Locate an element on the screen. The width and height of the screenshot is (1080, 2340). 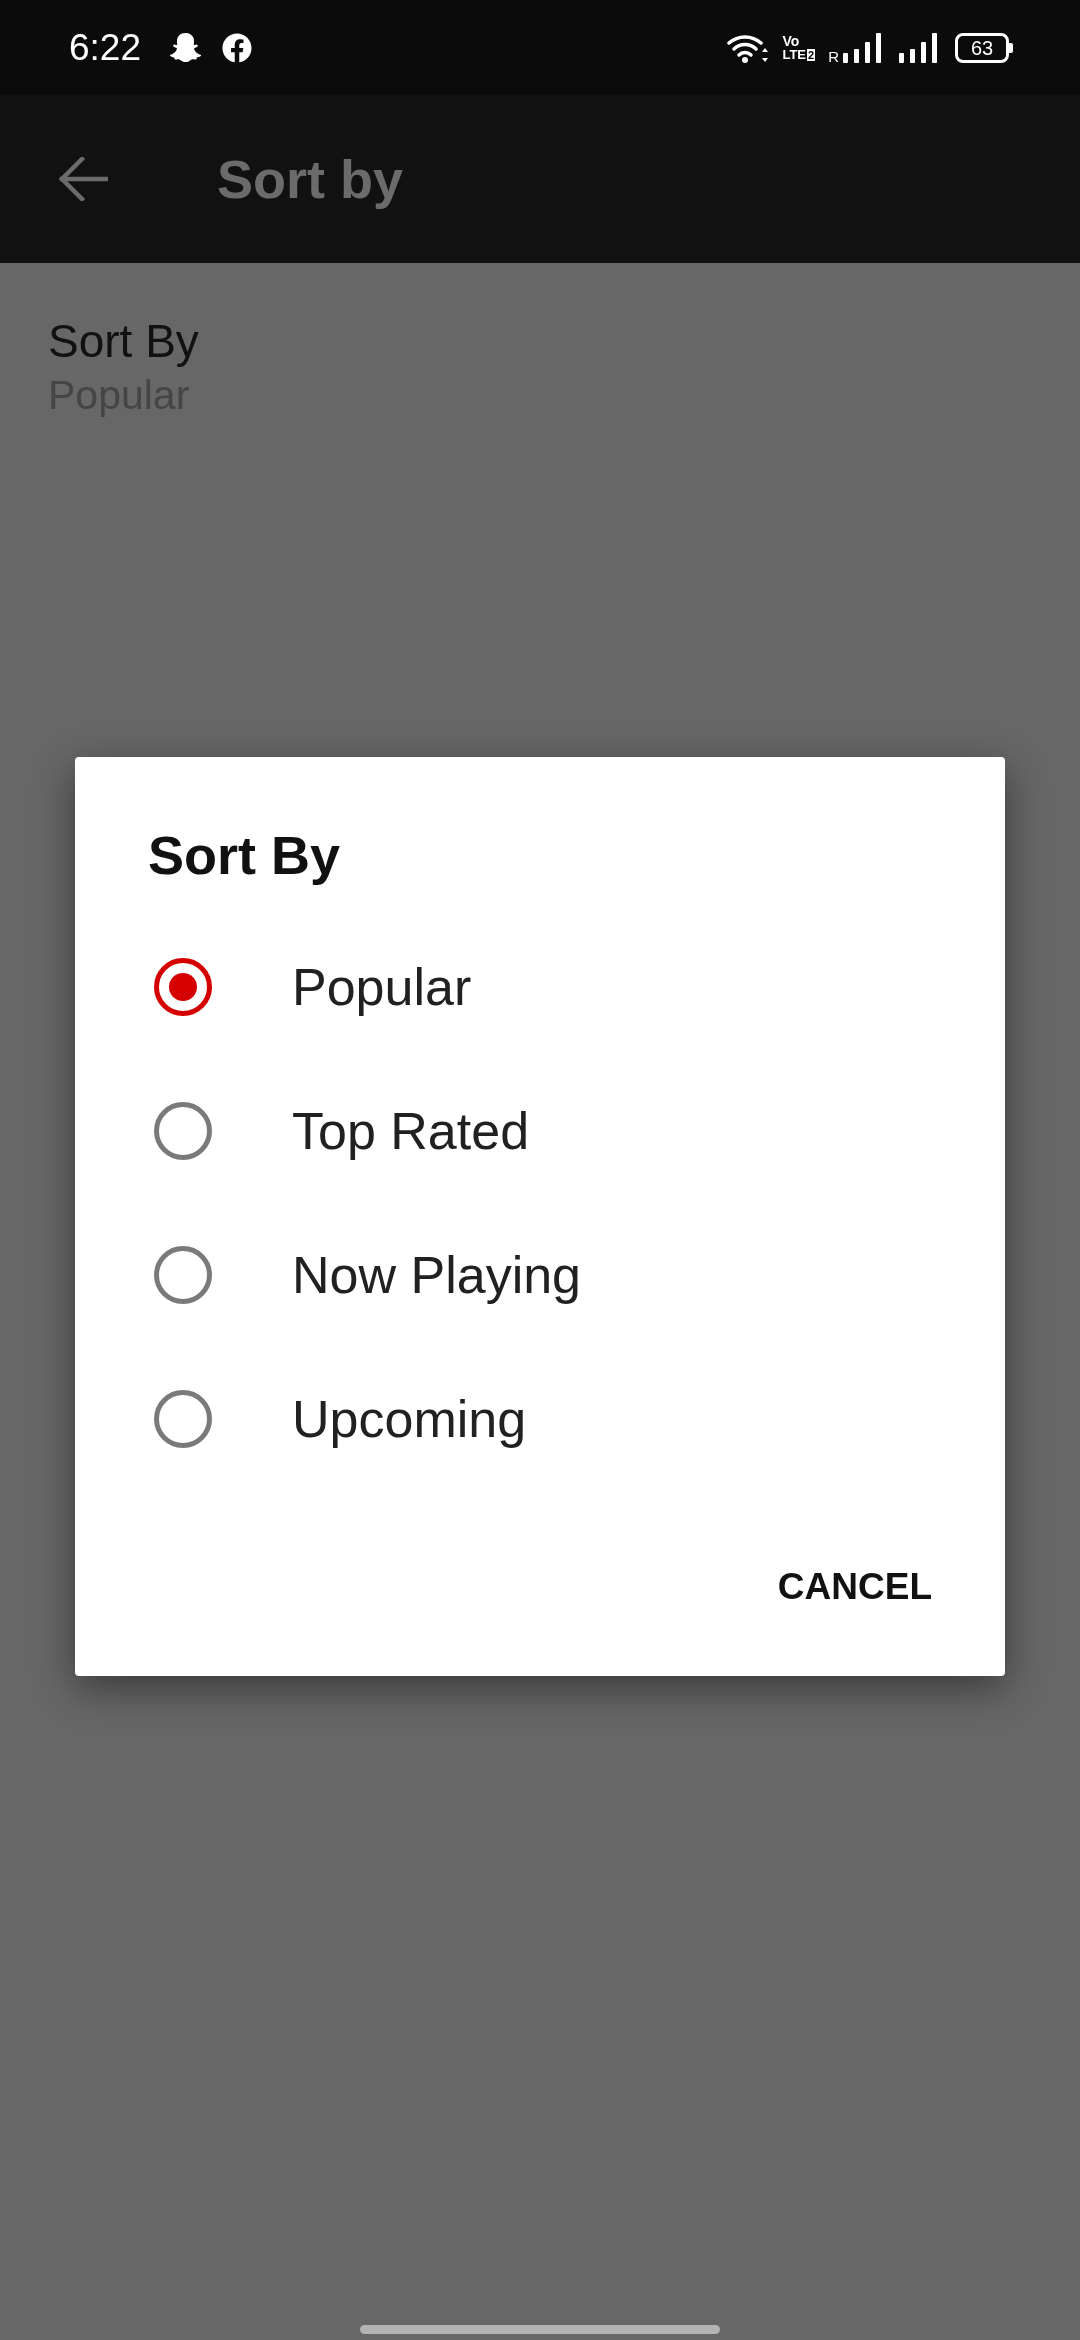
wifi-icon is located at coordinates (748, 47).